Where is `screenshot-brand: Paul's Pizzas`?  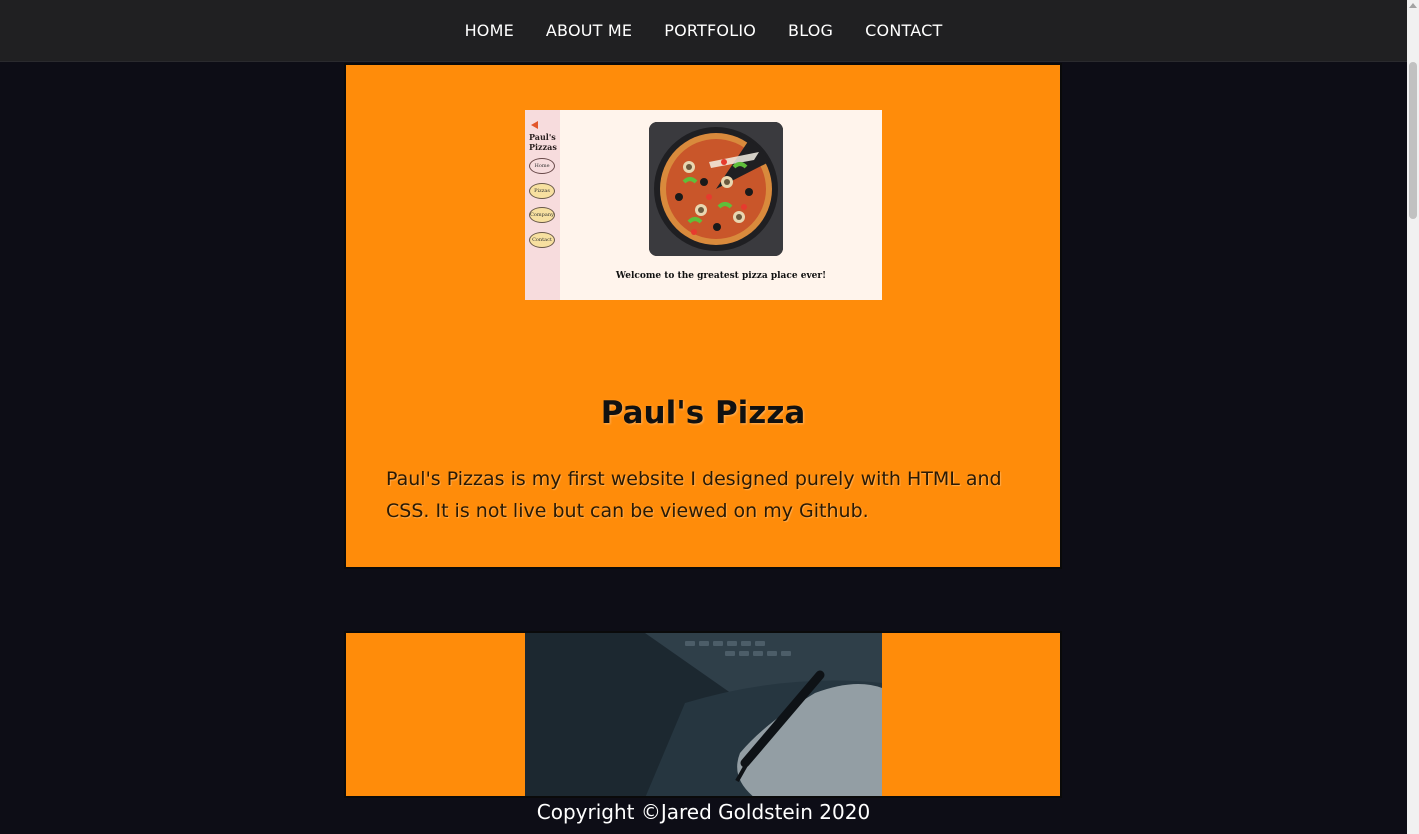
screenshot-brand: Paul's Pizzas is located at coordinates (543, 142).